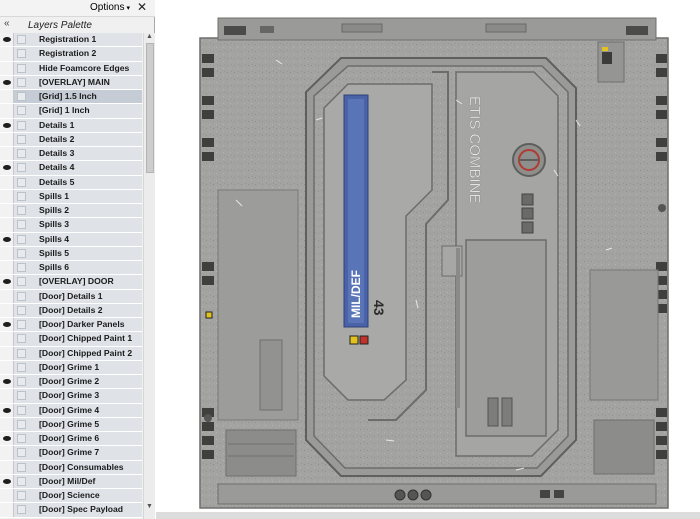 This screenshot has width=700, height=519. Describe the element at coordinates (71, 367) in the screenshot. I see `layer-row: [Door] Grime 1` at that location.